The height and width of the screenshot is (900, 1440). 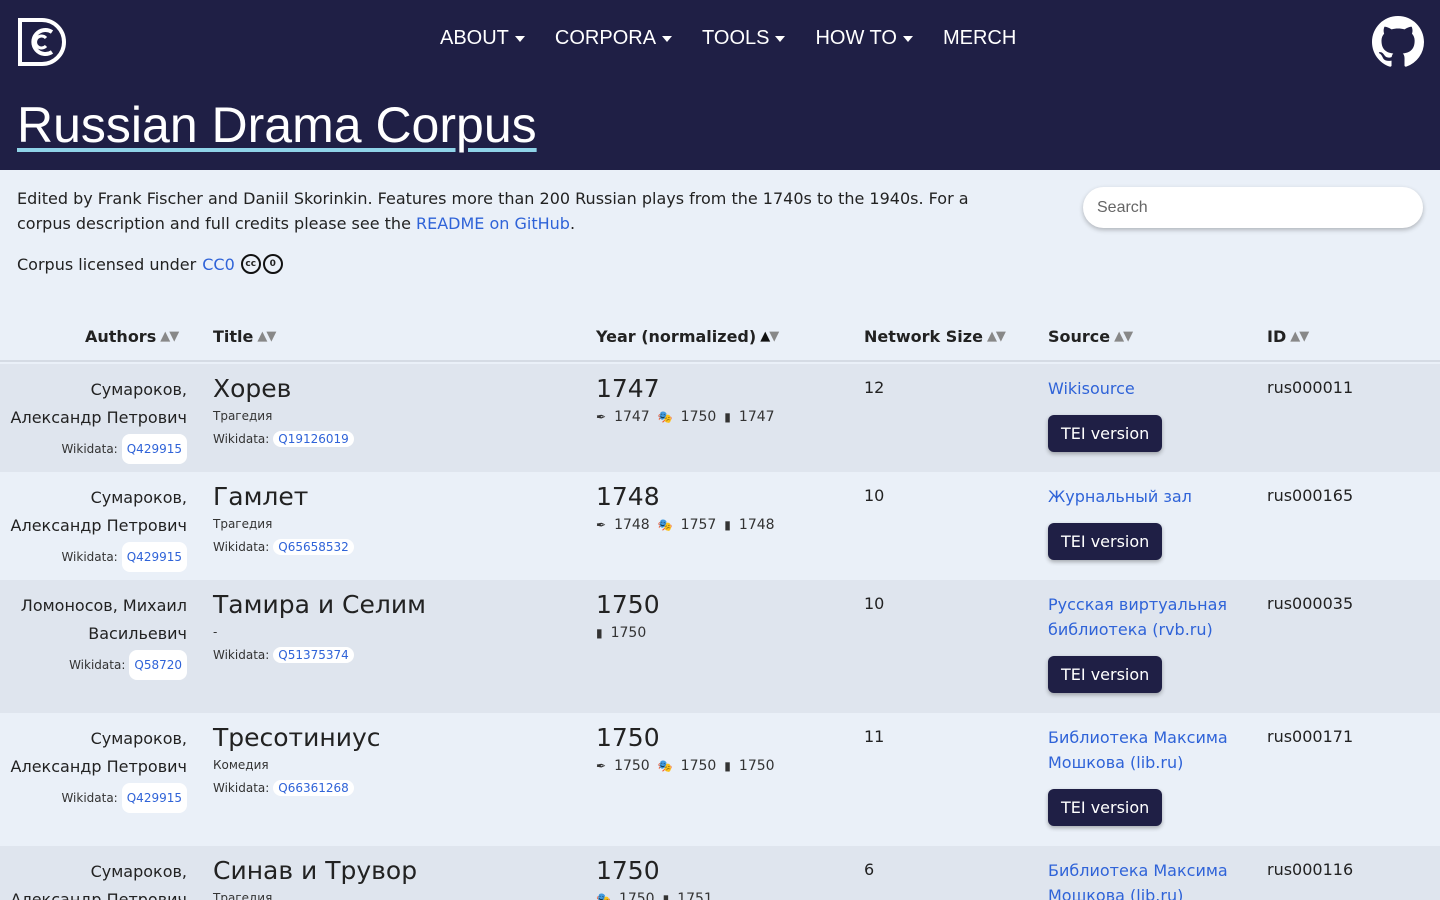 What do you see at coordinates (250, 264) in the screenshot?
I see `cc-icon: cc` at bounding box center [250, 264].